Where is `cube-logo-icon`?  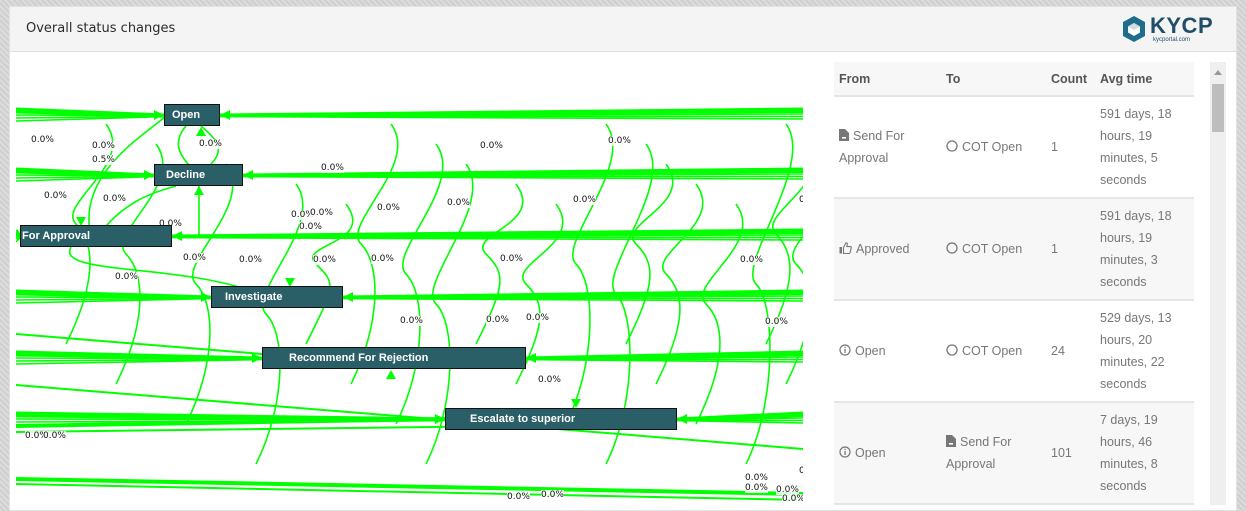 cube-logo-icon is located at coordinates (1134, 29).